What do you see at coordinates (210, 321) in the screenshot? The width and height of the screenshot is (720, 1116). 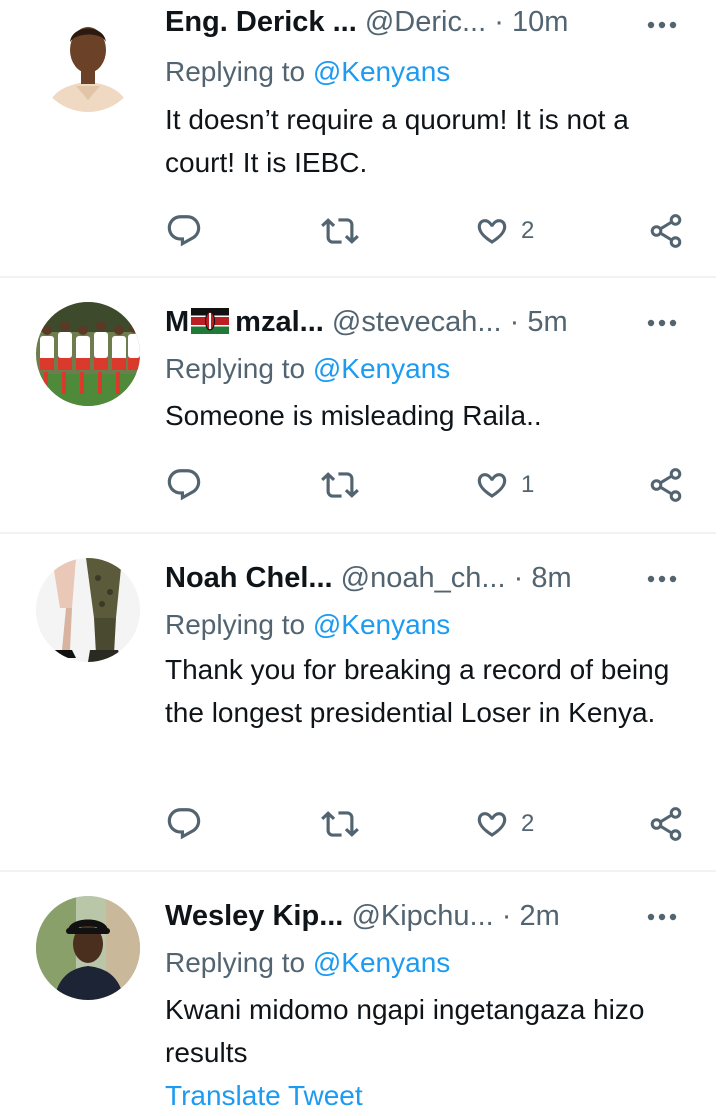 I see `kenya-flag-icon` at bounding box center [210, 321].